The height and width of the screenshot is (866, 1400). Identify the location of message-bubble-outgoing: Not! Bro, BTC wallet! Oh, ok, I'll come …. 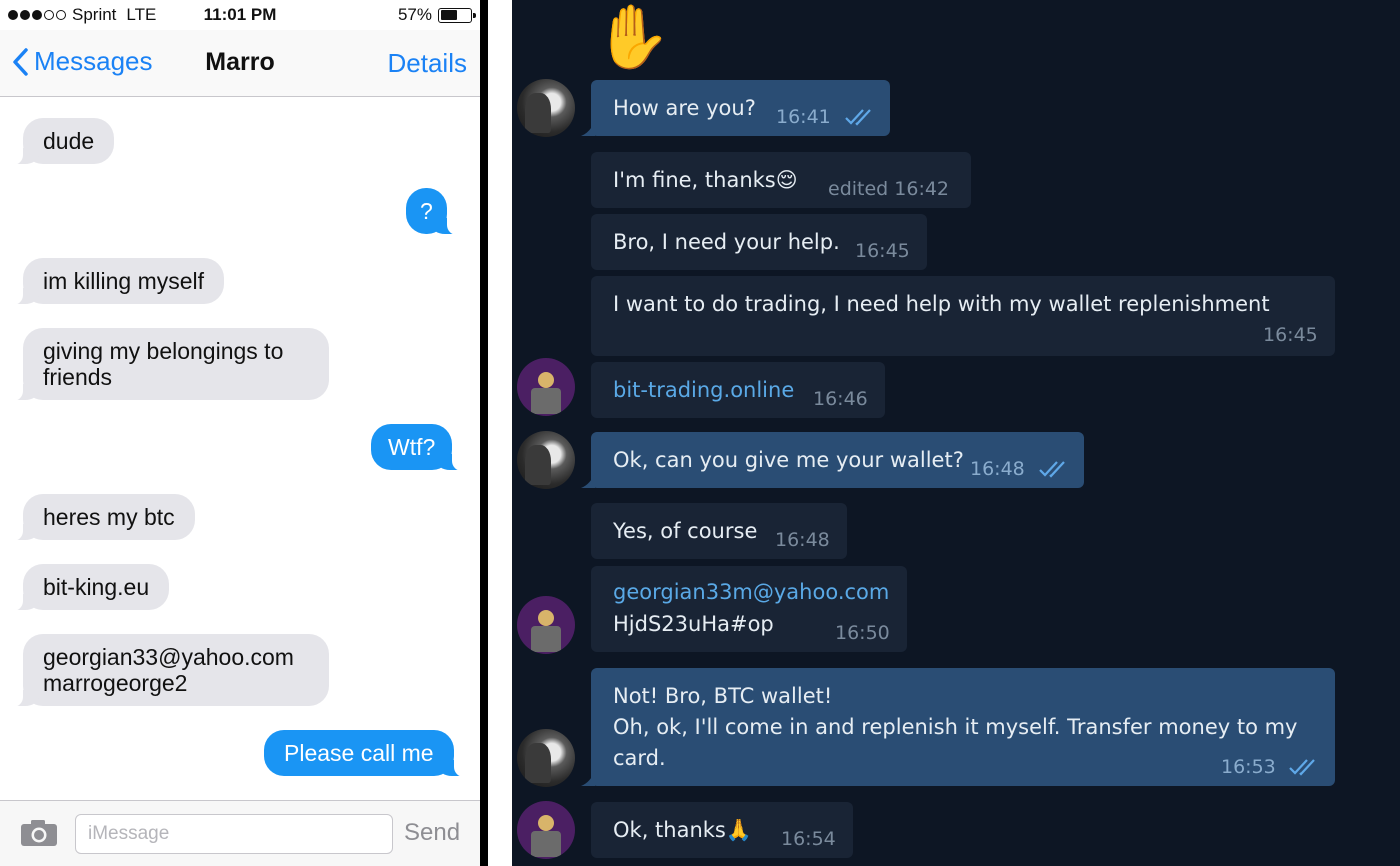
(958, 727).